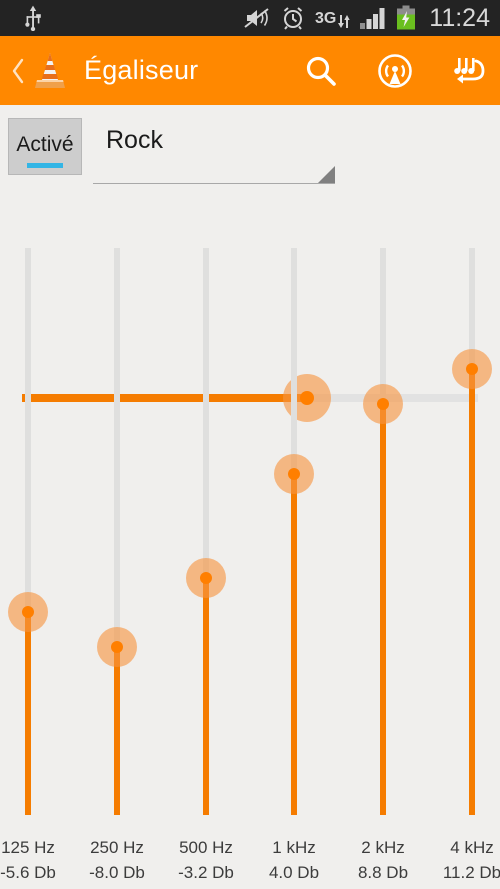 This screenshot has width=500, height=889. I want to click on app-bar: Égaliseur, so click(250, 70).